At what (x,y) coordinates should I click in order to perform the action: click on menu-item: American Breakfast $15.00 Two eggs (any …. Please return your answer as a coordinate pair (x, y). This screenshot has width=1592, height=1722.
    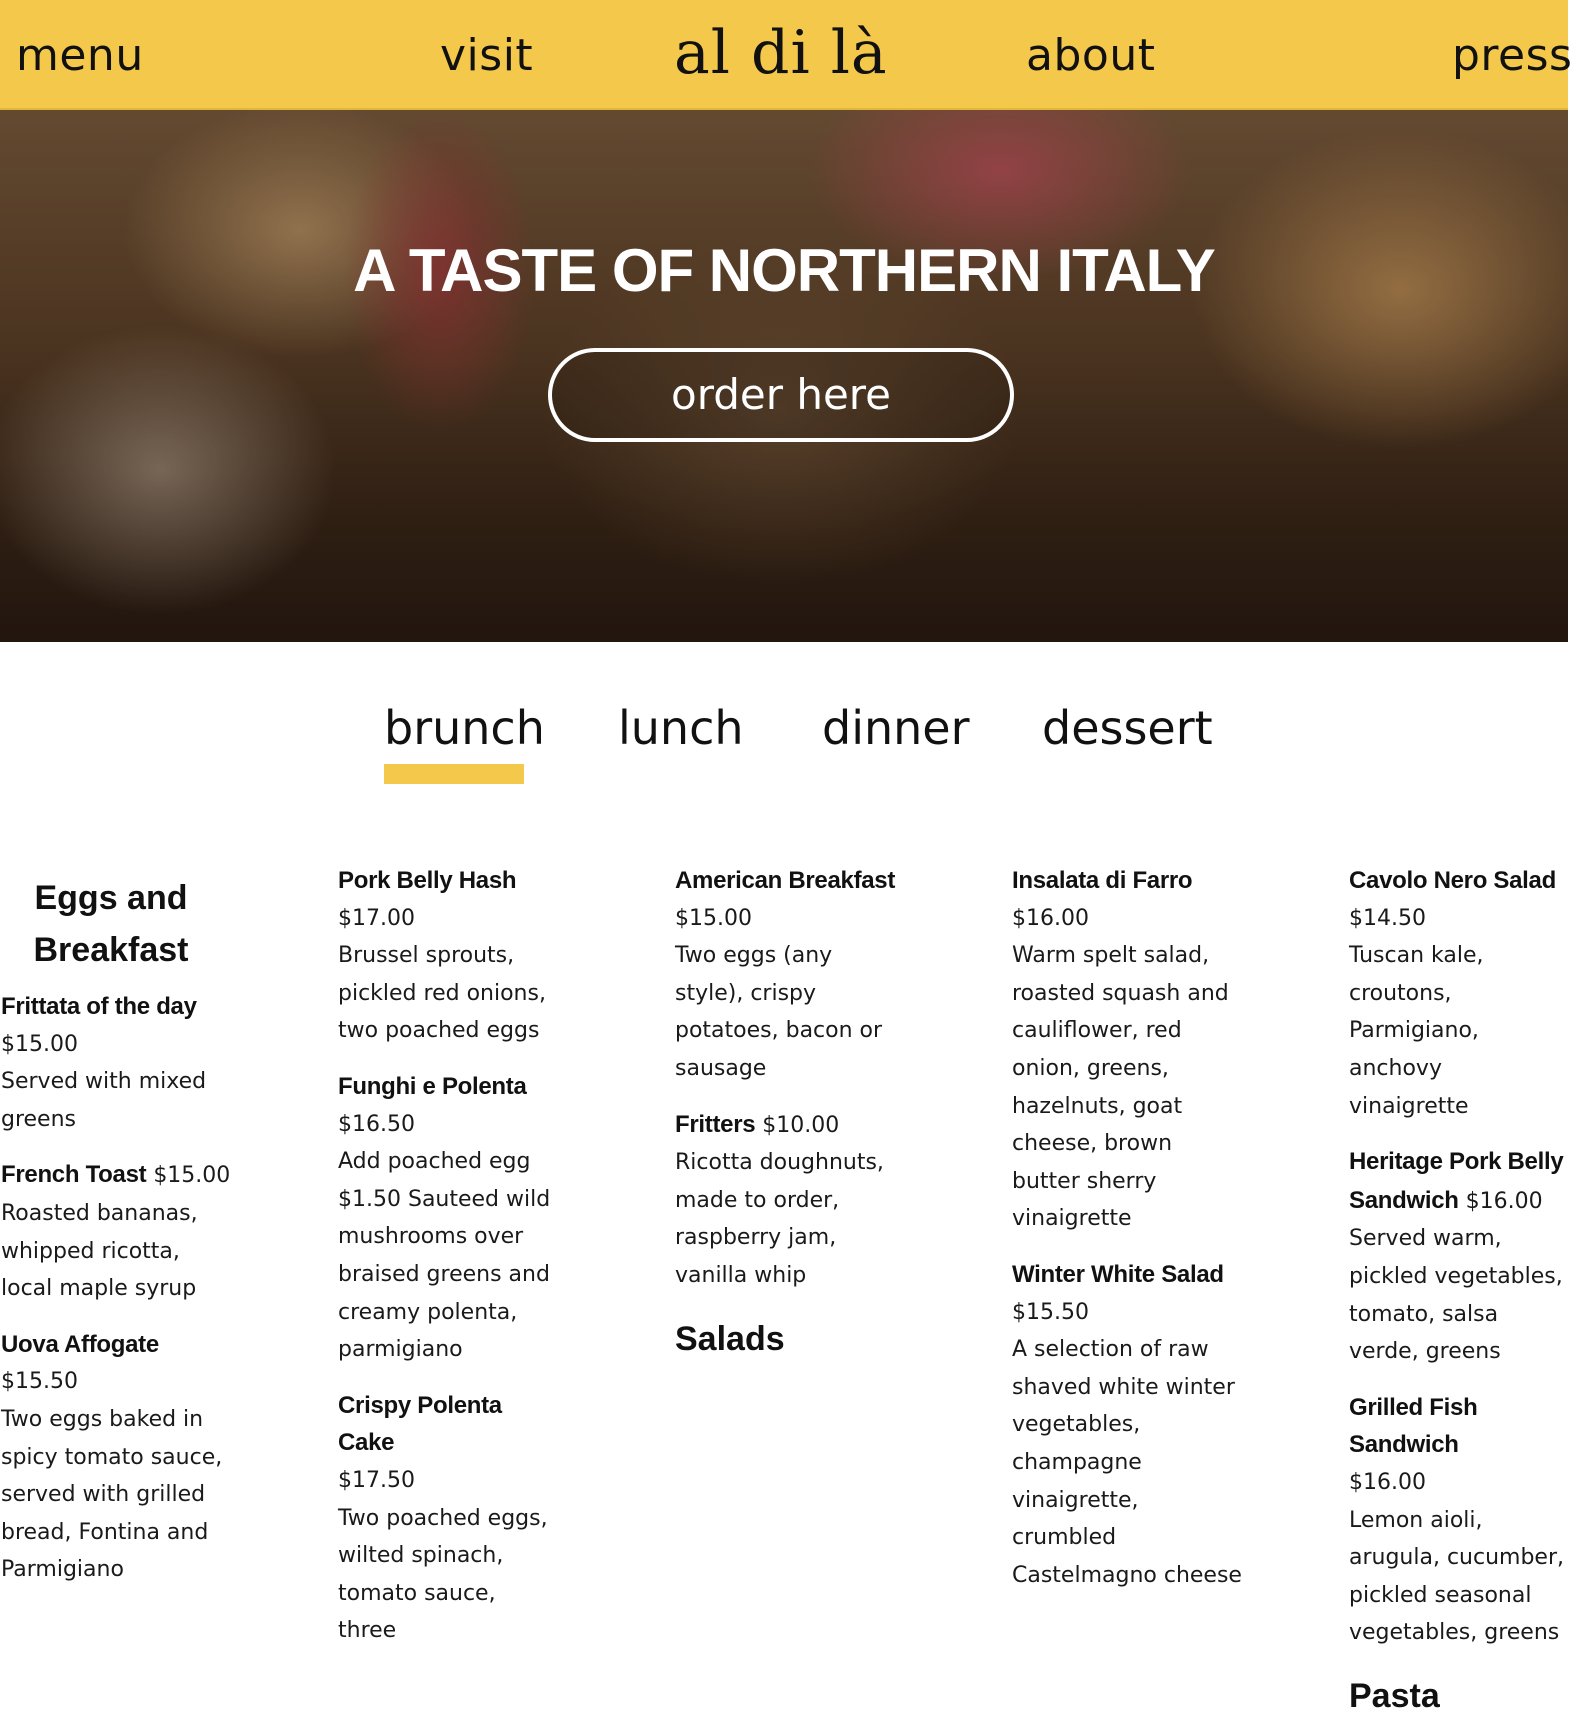
    Looking at the image, I should click on (786, 975).